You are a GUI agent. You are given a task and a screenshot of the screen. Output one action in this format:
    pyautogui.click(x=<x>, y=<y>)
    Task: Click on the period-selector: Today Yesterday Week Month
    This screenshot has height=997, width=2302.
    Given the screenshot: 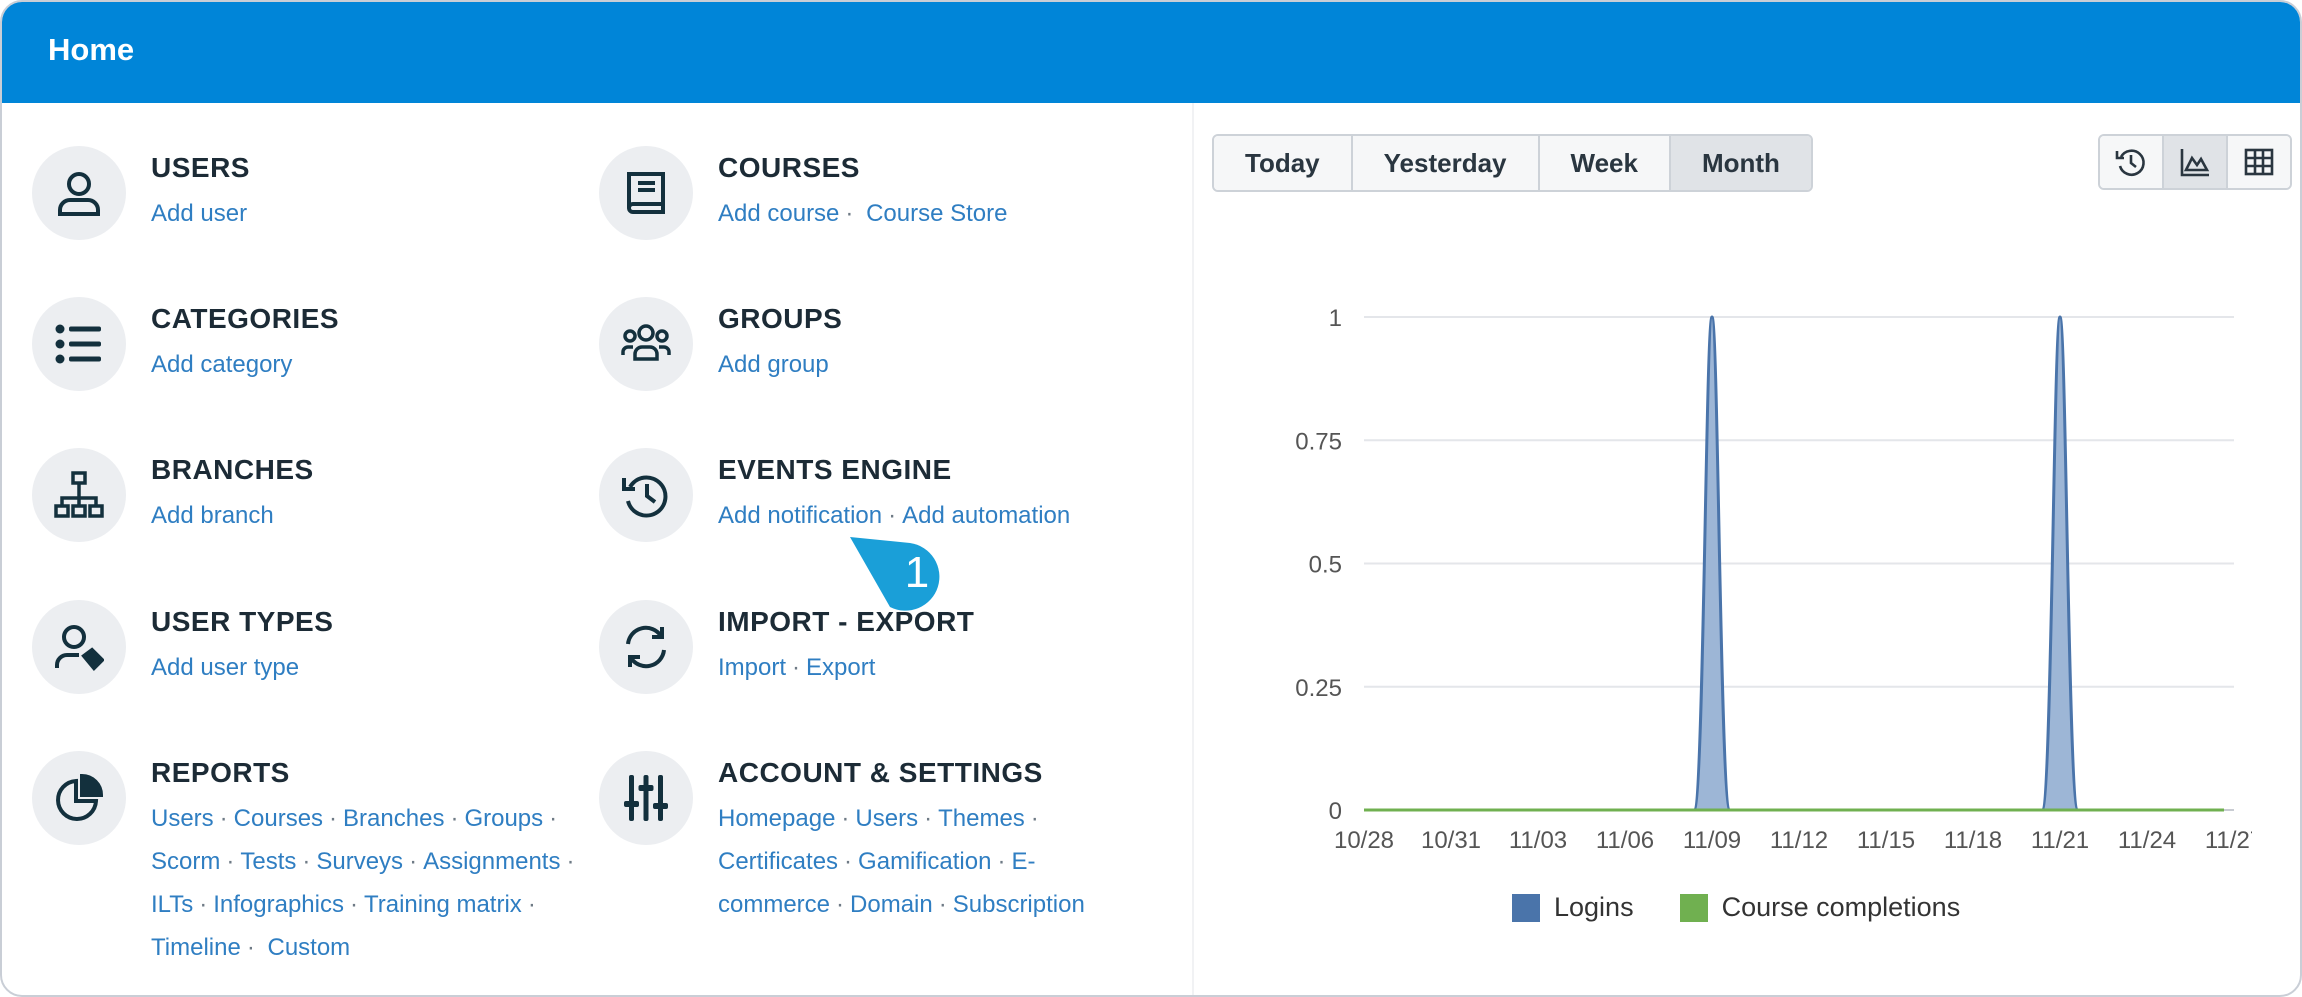 What is the action you would take?
    pyautogui.click(x=1512, y=163)
    